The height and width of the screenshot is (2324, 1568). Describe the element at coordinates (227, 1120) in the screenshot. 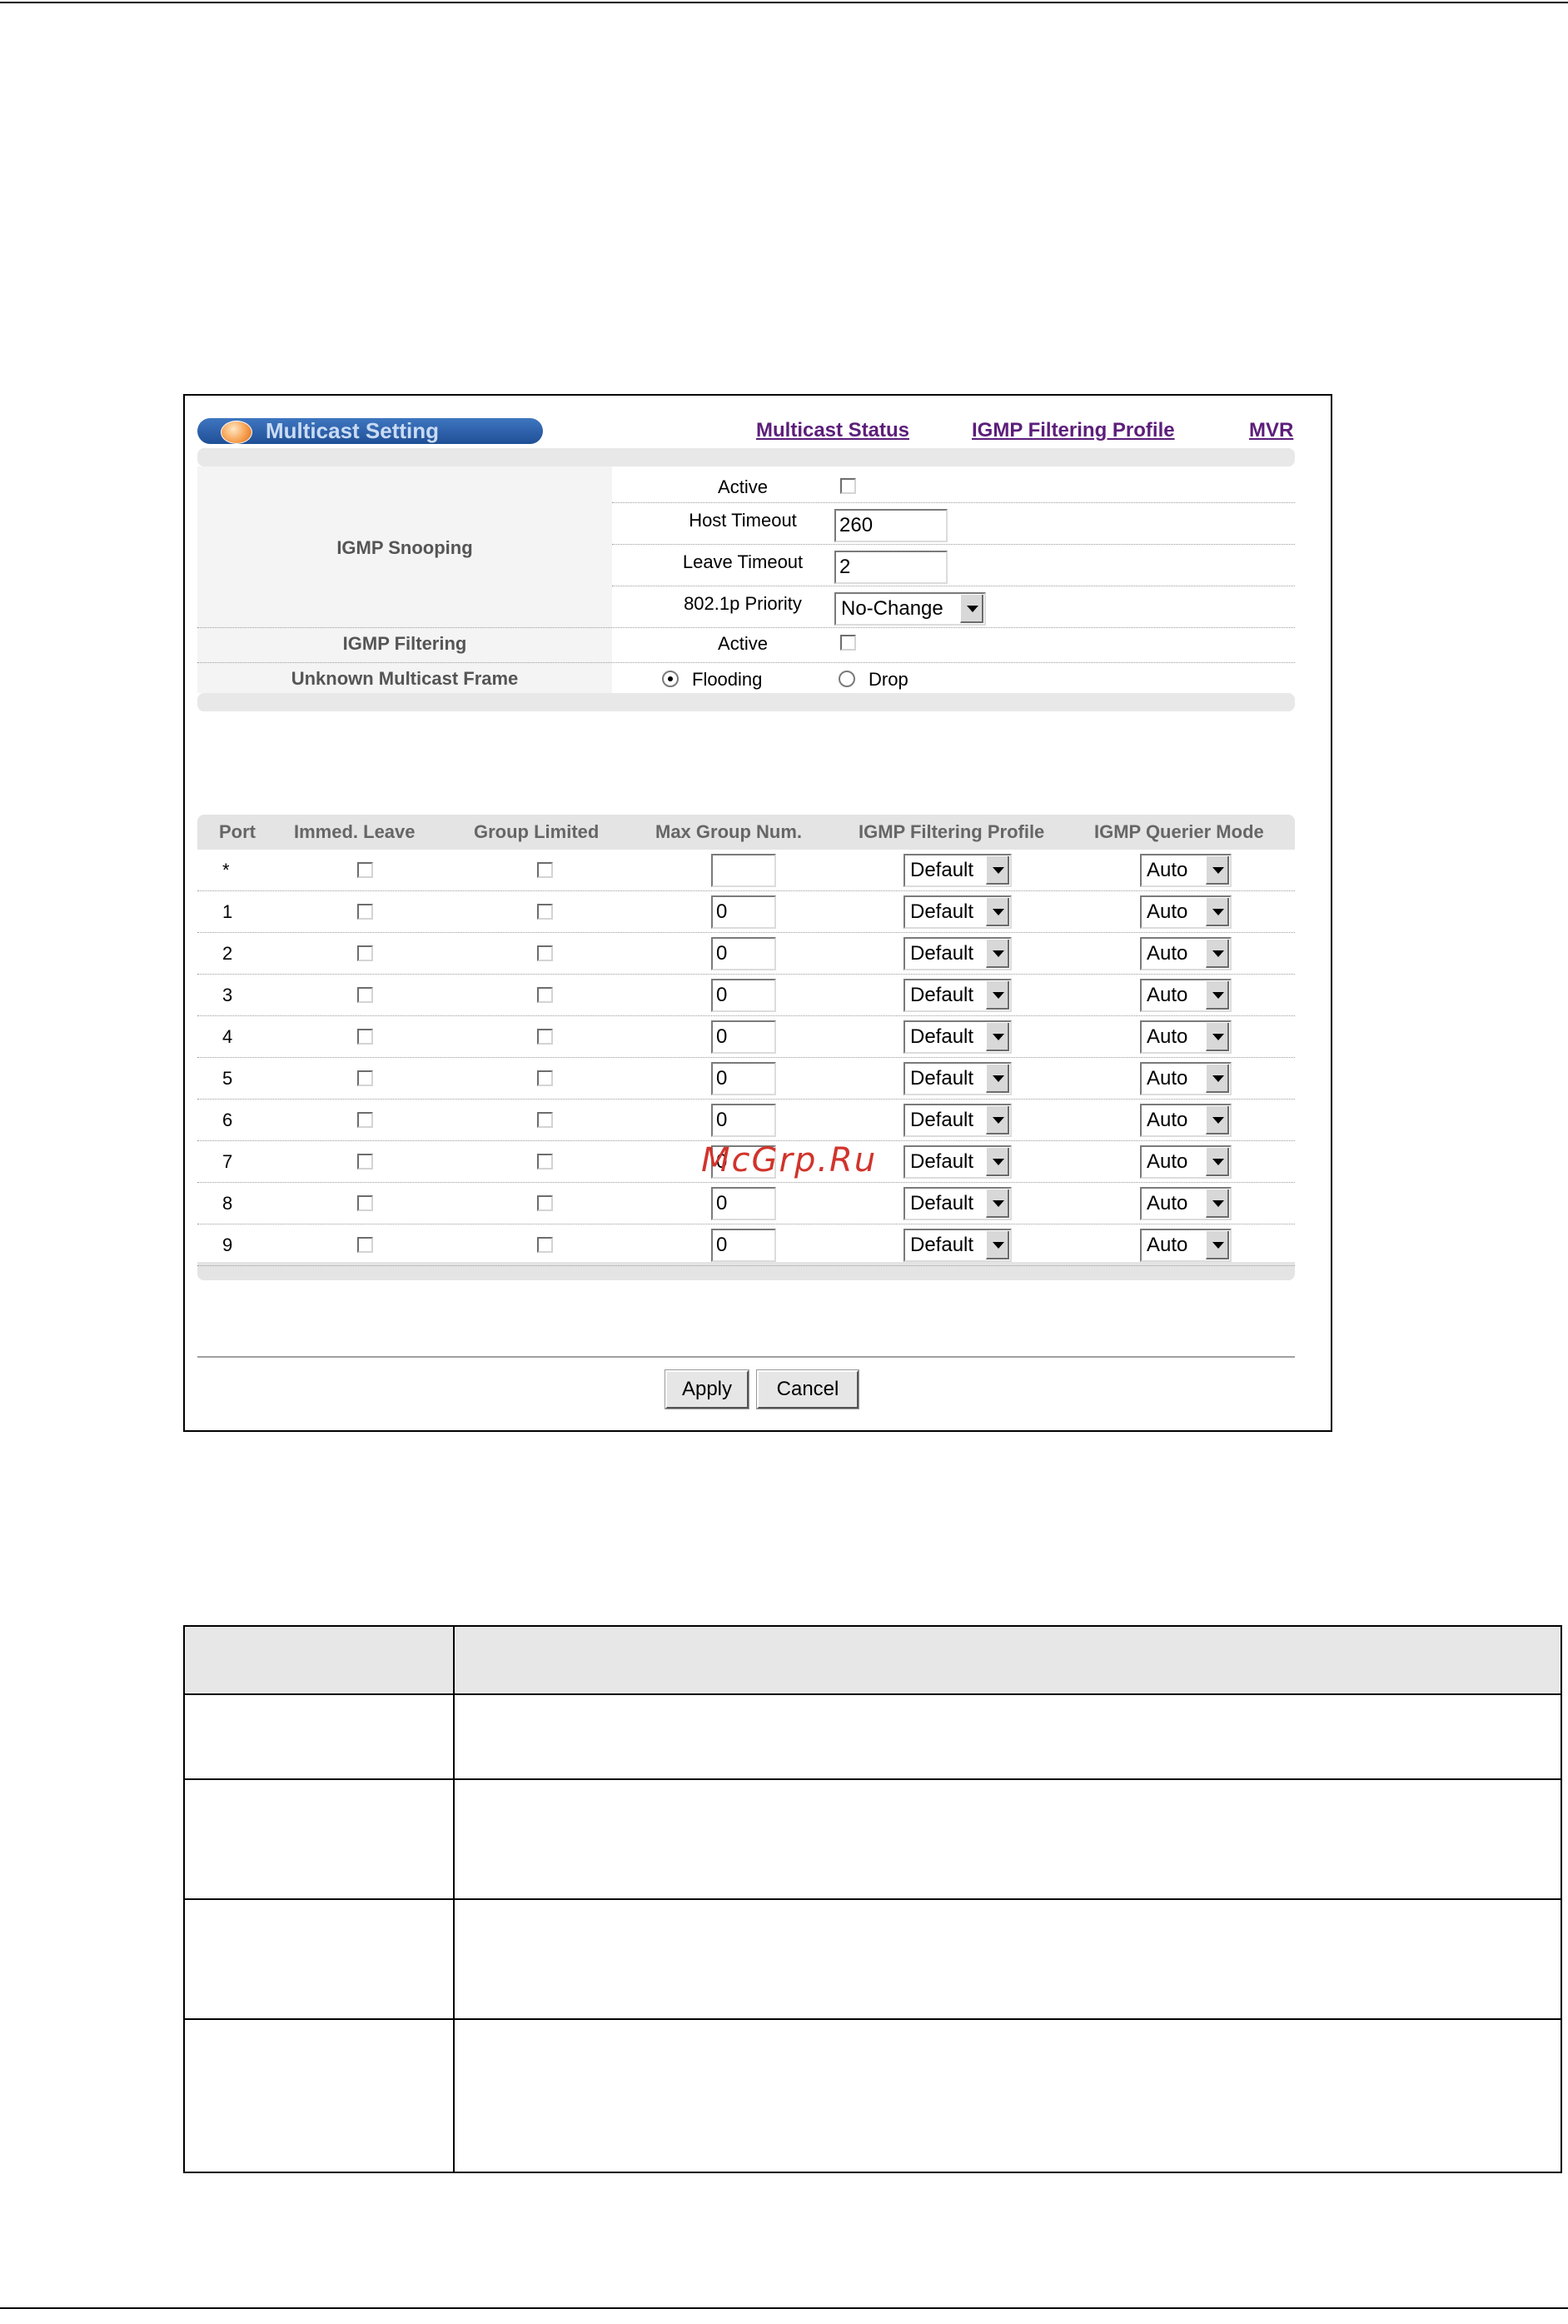

I see `port-number: 6` at that location.